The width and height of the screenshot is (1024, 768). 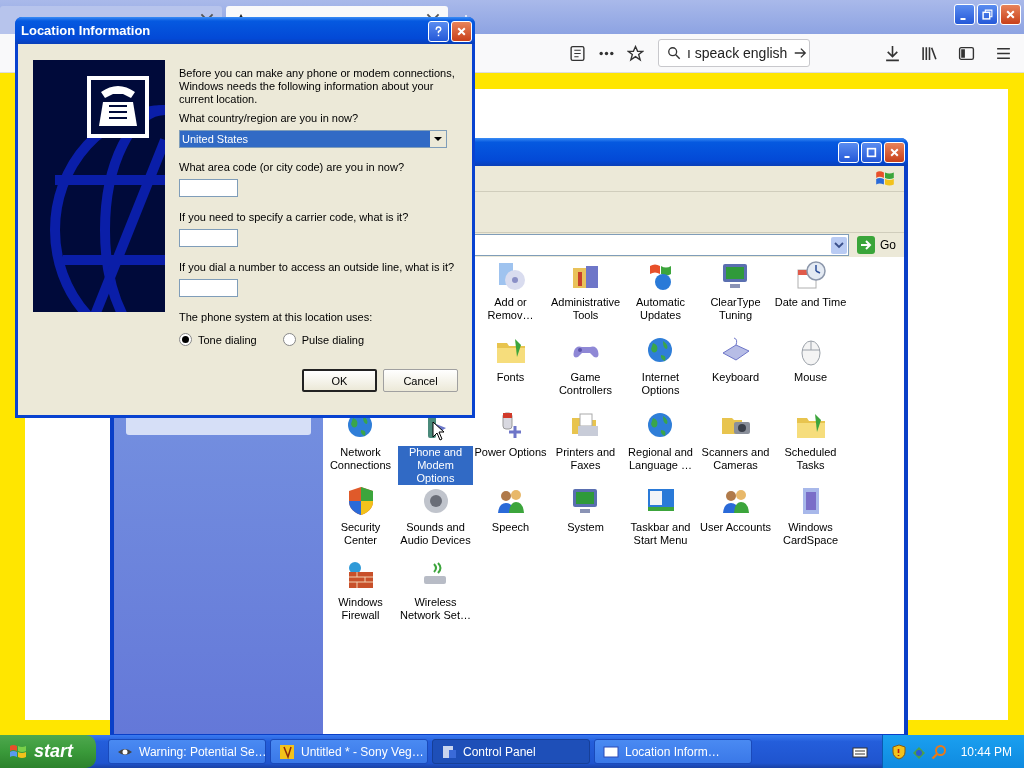 I want to click on clock: 10:44 PM, so click(x=986, y=751).